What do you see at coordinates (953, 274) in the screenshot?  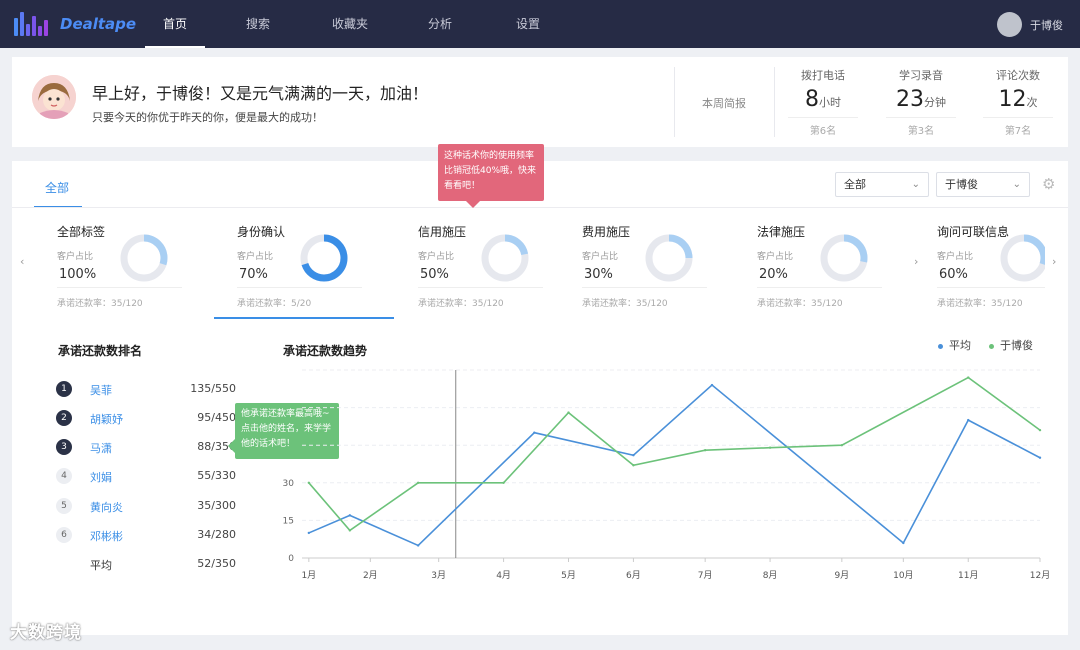 I see `category-percent: 60%` at bounding box center [953, 274].